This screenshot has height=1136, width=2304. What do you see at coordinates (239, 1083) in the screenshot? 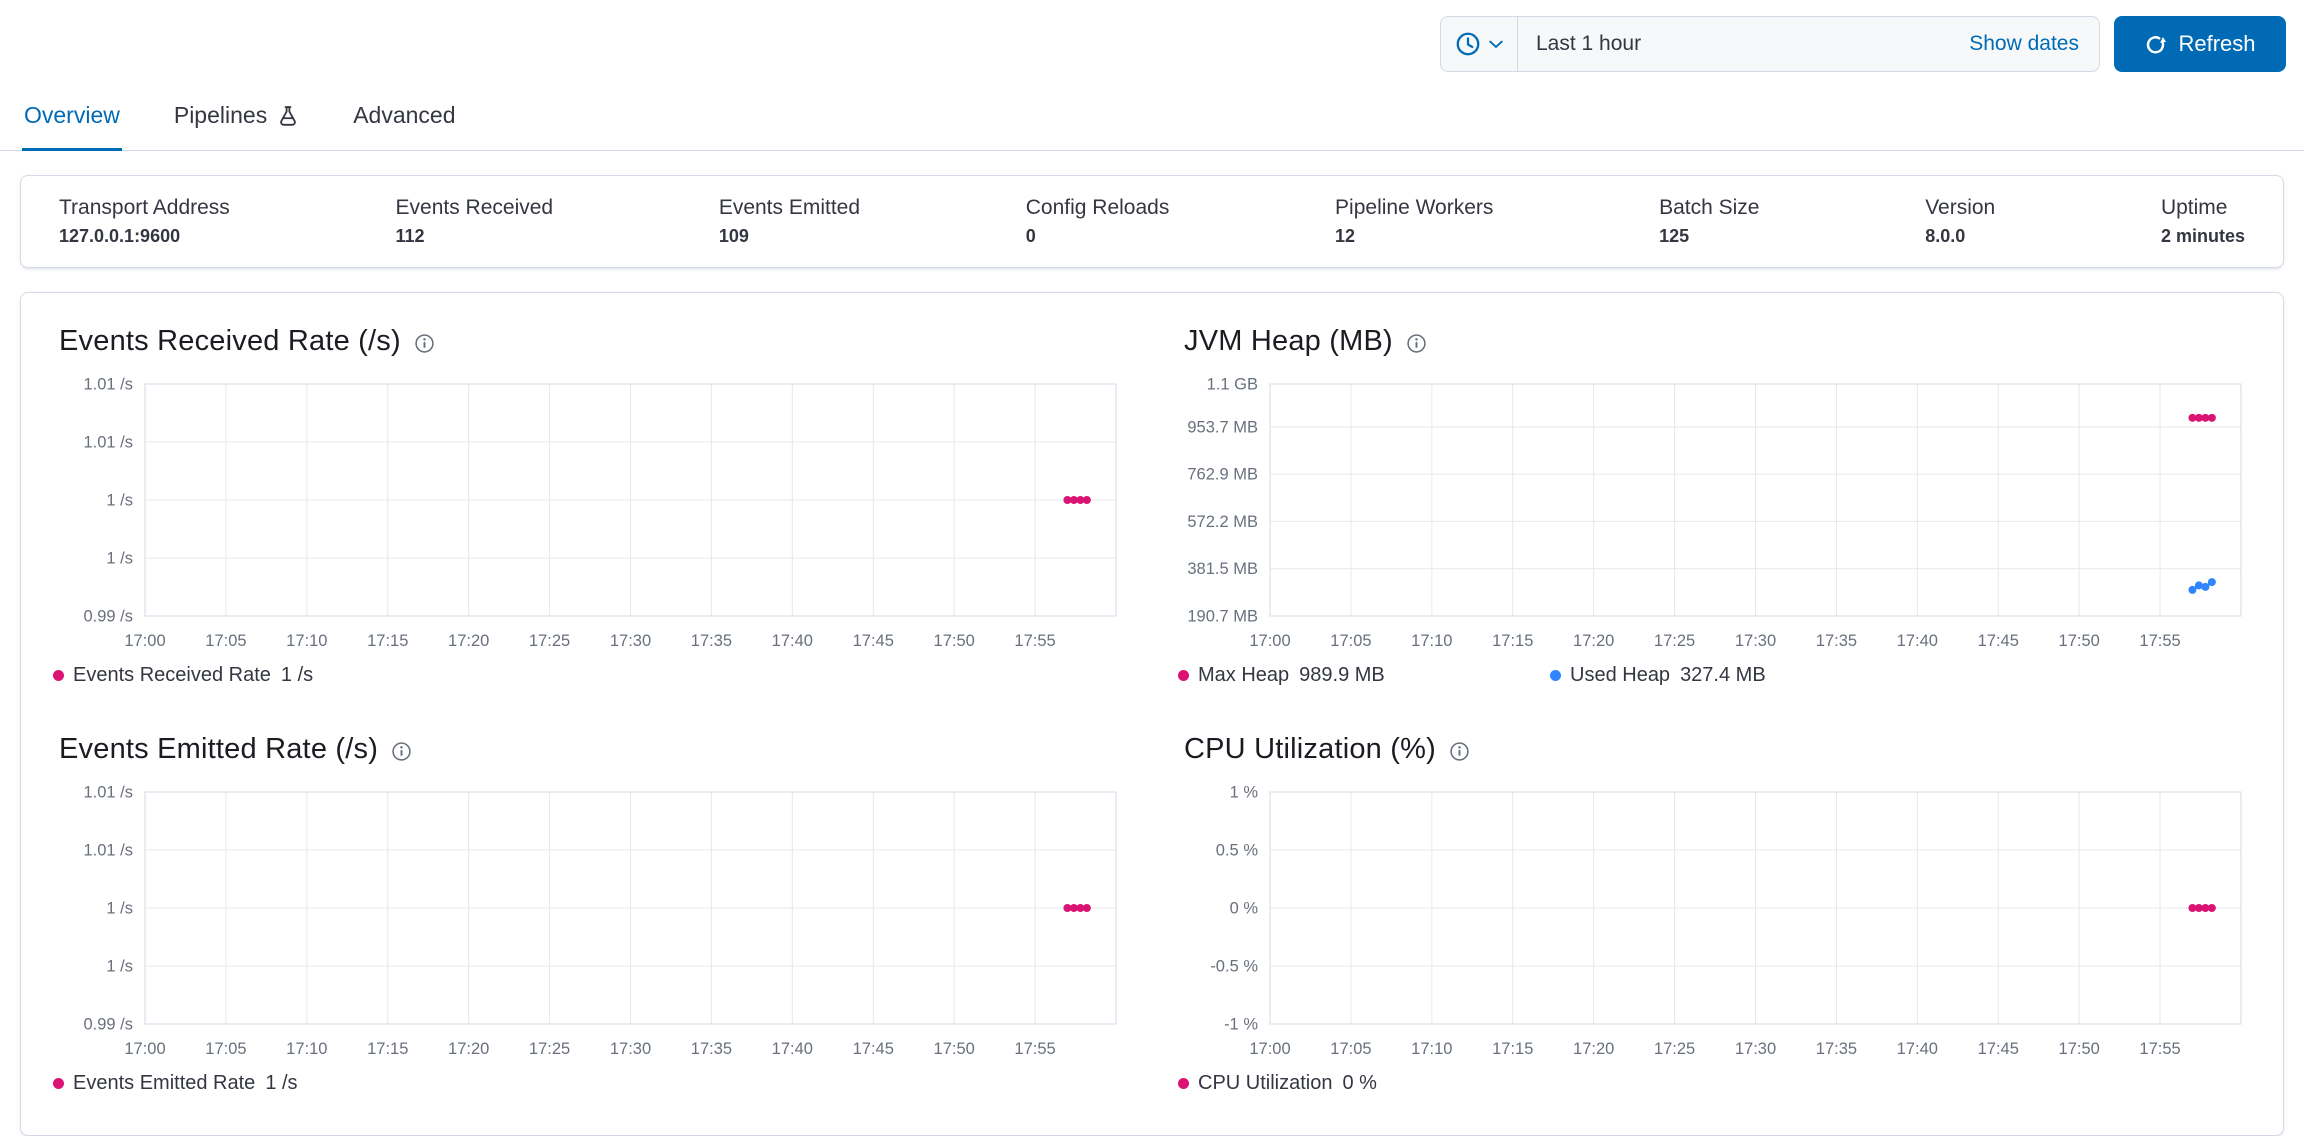
I see `legend-item-events-emitted-rate: Events Emitted Rate 1 /s` at bounding box center [239, 1083].